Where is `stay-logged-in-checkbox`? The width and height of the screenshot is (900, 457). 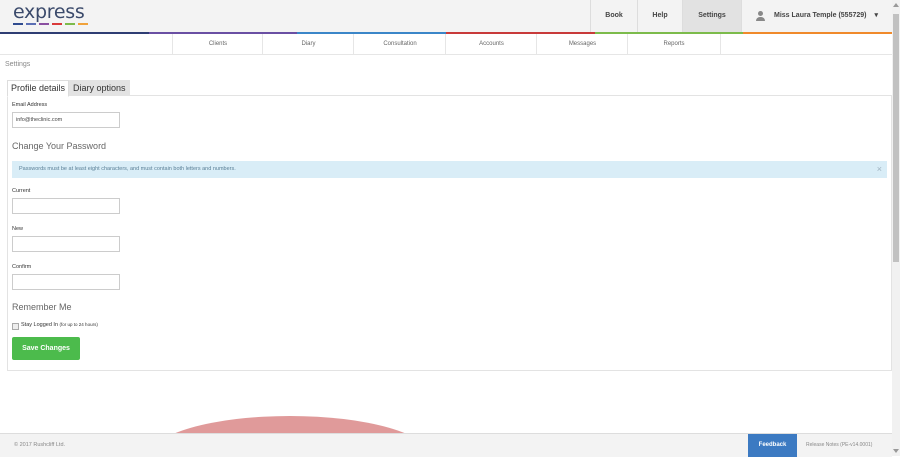 stay-logged-in-checkbox is located at coordinates (15, 326).